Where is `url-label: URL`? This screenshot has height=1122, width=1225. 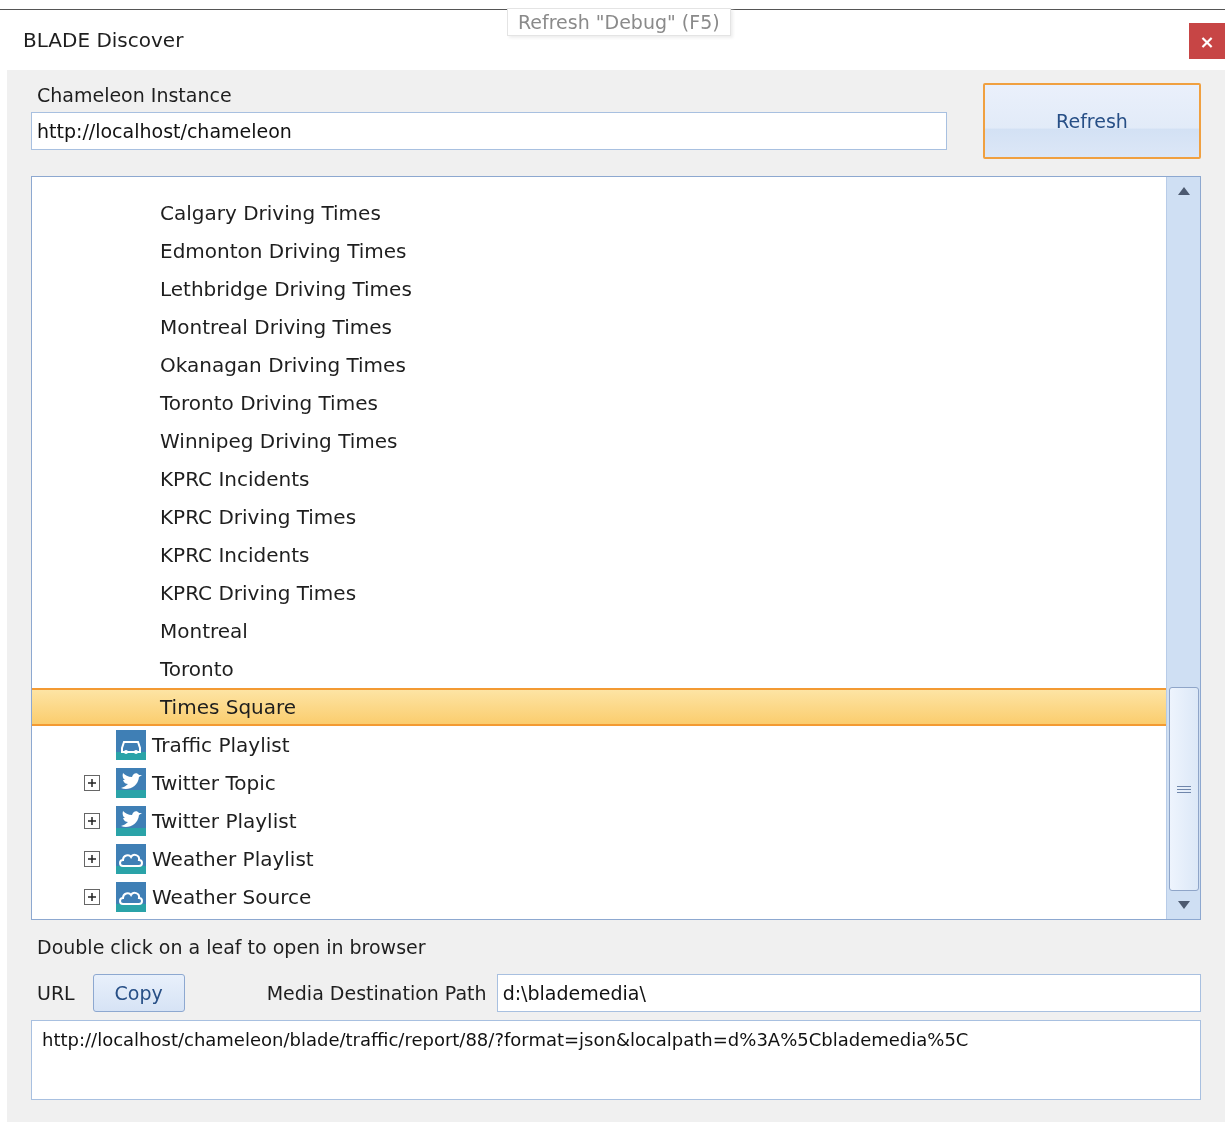 url-label: URL is located at coordinates (55, 993).